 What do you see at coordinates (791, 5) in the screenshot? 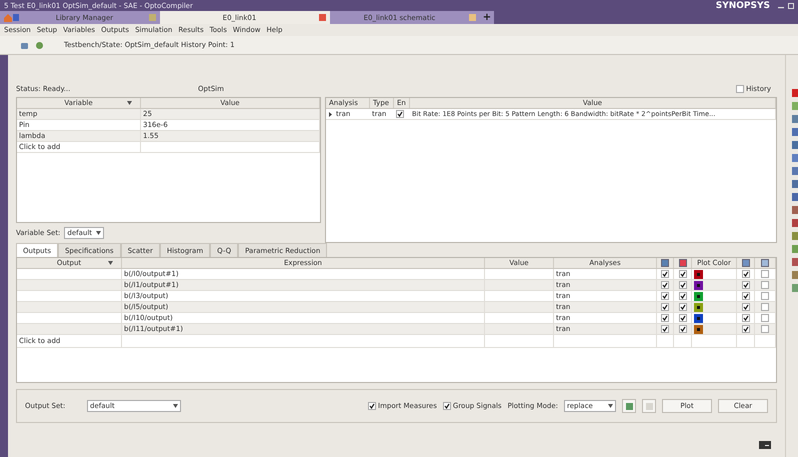
I see `maximize-icon` at bounding box center [791, 5].